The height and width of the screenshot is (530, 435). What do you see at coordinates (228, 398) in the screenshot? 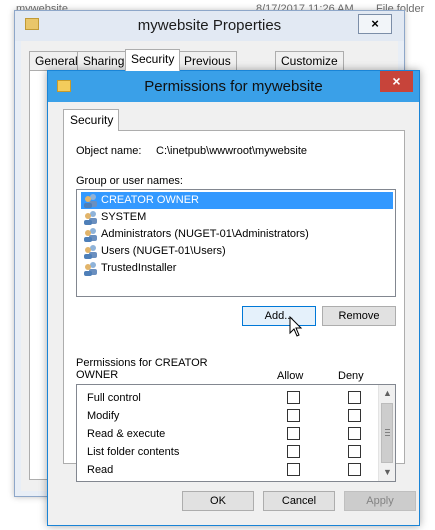
I see `permission-row-full-control: Full control` at bounding box center [228, 398].